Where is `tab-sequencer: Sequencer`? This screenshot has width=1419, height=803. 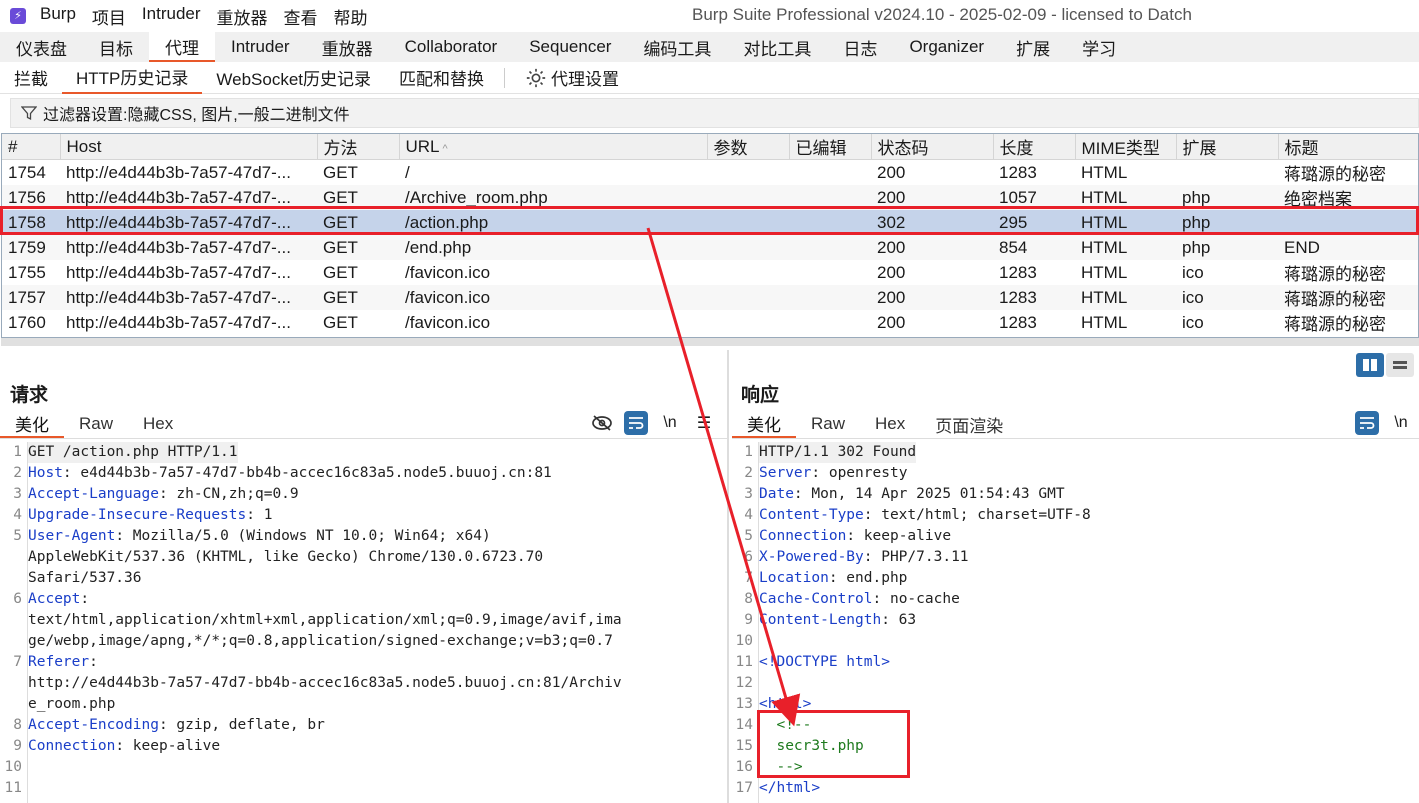
tab-sequencer: Sequencer is located at coordinates (570, 47).